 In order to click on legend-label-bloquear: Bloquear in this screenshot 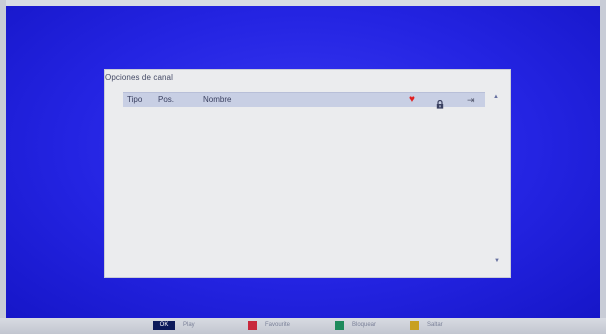, I will do `click(364, 325)`.